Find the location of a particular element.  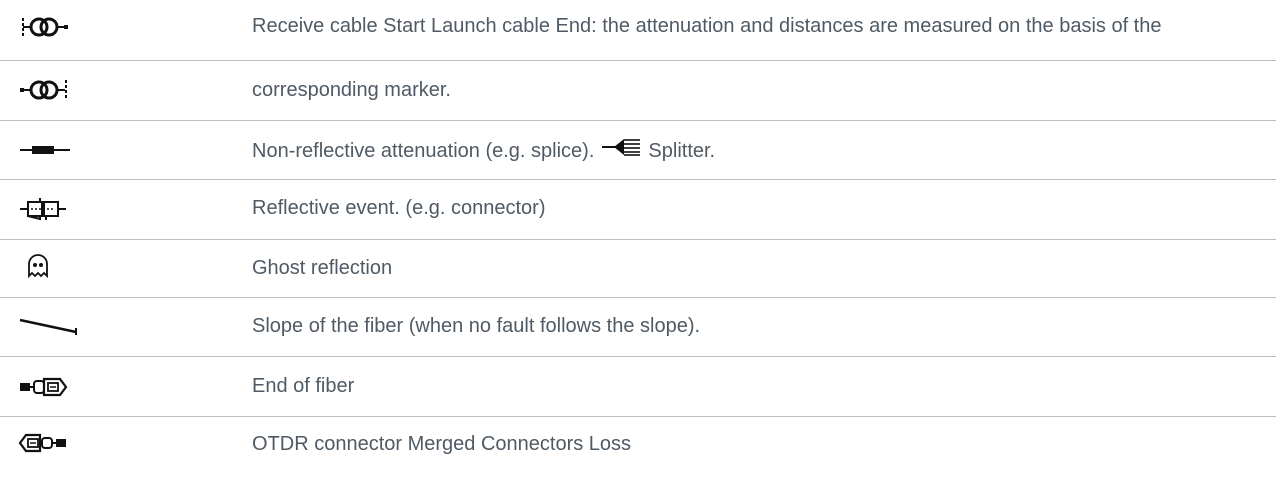

legend-description: Ghost reflection is located at coordinates (322, 268).